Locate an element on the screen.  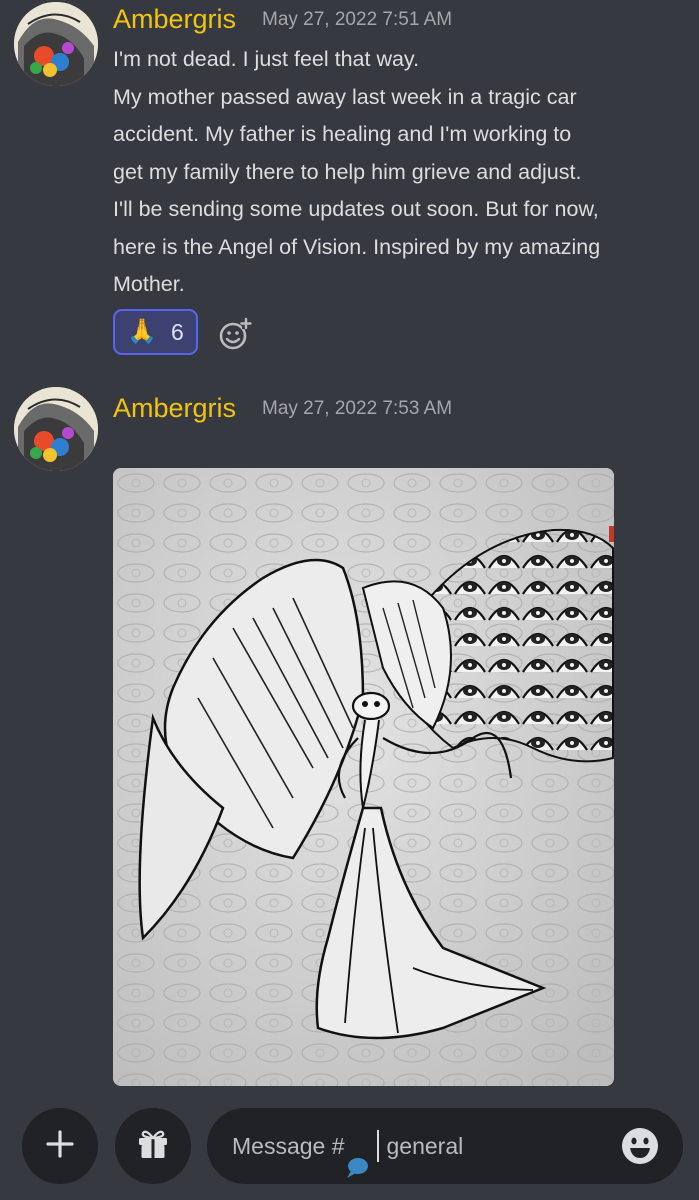
smiley-icon is located at coordinates (640, 1146).